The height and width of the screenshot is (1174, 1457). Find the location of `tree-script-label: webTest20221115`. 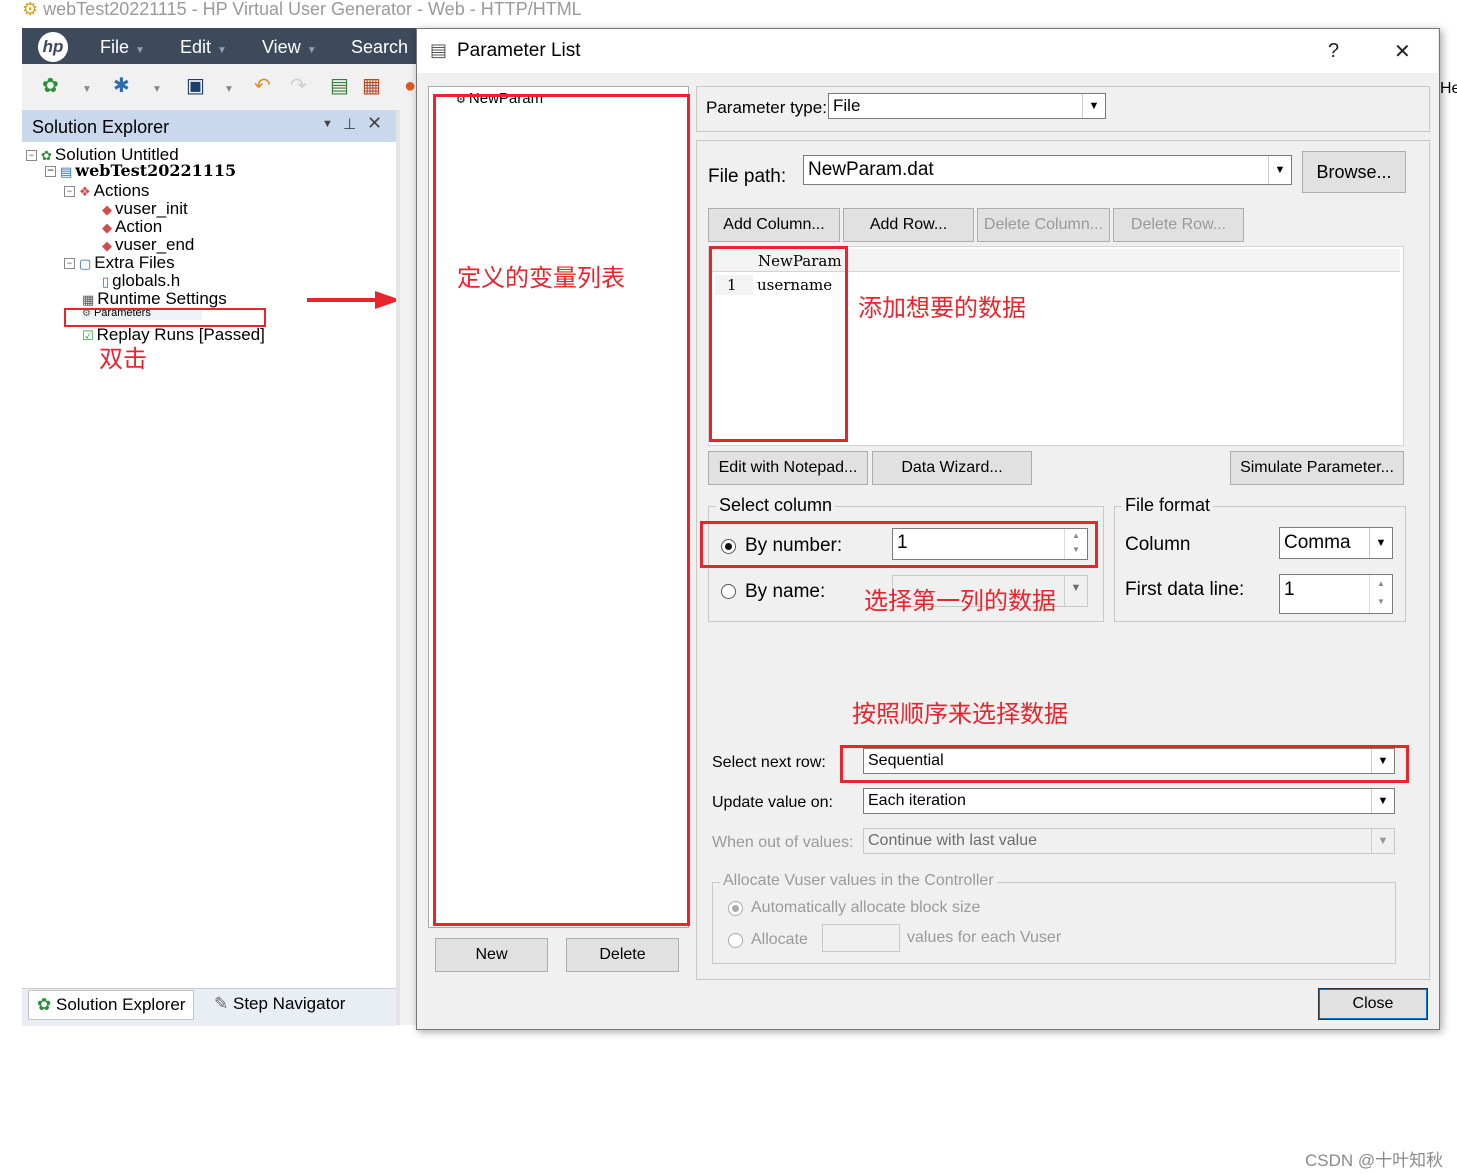

tree-script-label: webTest20221115 is located at coordinates (156, 170).